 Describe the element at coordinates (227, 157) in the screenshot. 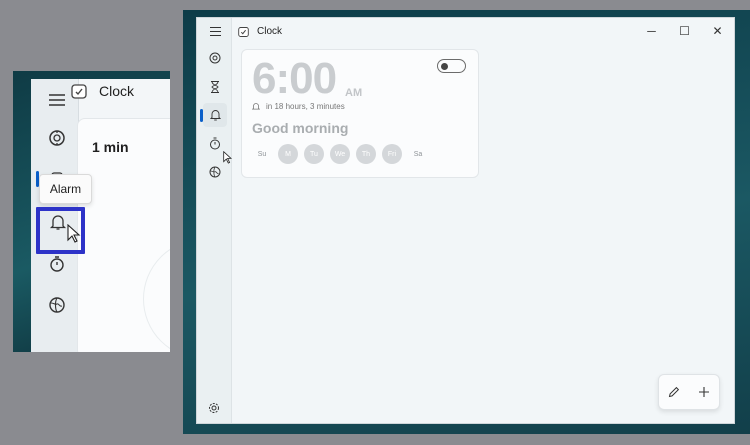

I see `mouse-cursor-icon` at that location.